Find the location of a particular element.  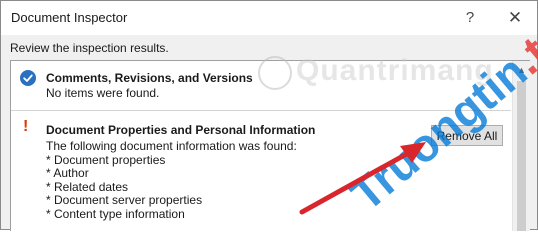

red-arrow-annotation-icon is located at coordinates (362, 178).